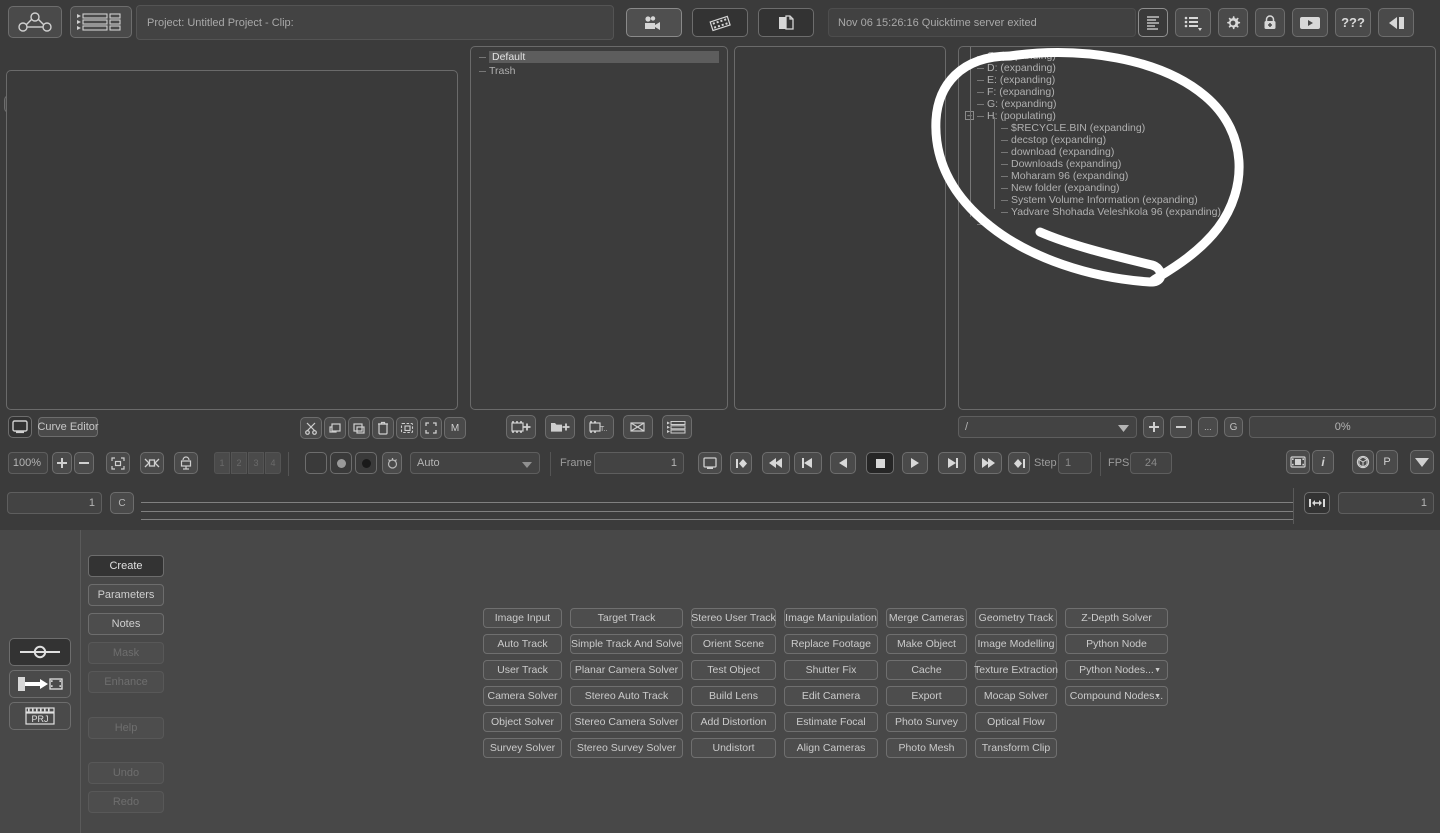 The image size is (1440, 833). Describe the element at coordinates (152, 463) in the screenshot. I see `mask-toggle-icon` at that location.